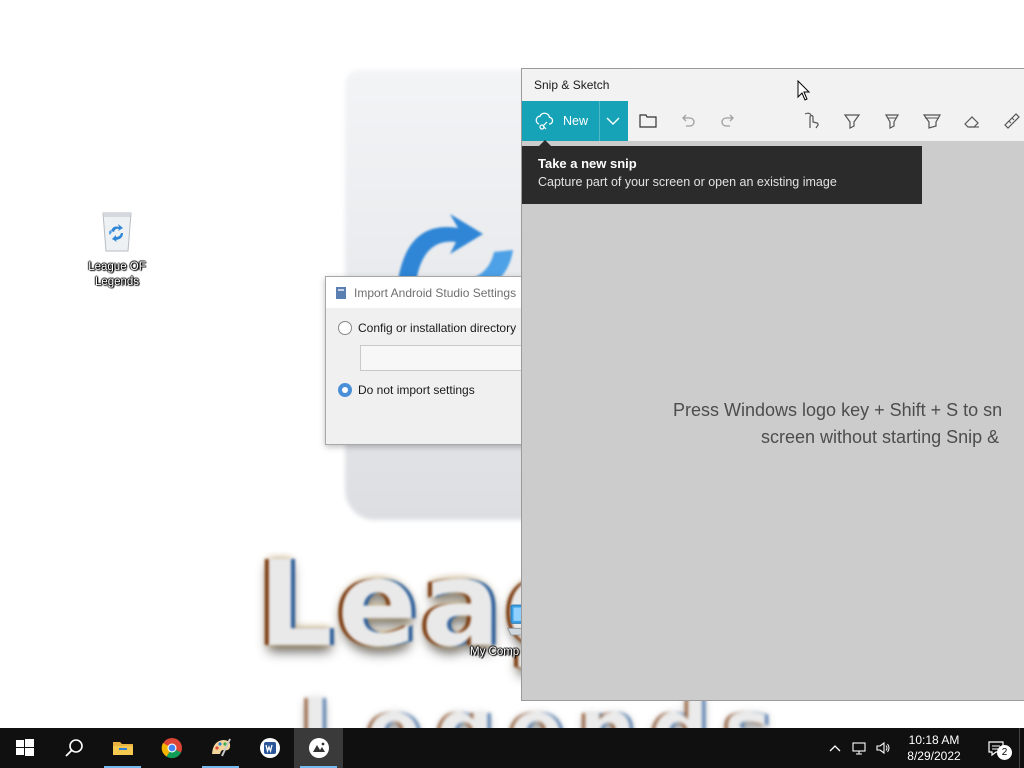 This screenshot has height=768, width=1024. I want to click on tray-volume, so click(883, 748).